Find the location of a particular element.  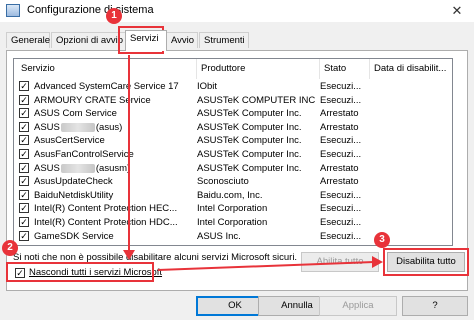

msconfig-app-icon is located at coordinates (13, 10).